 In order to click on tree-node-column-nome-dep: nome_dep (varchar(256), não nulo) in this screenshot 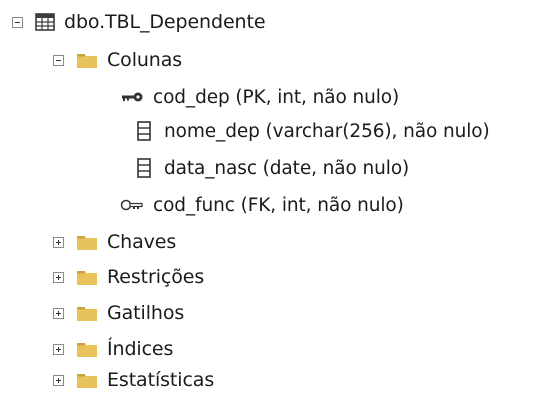, I will do `click(313, 131)`.